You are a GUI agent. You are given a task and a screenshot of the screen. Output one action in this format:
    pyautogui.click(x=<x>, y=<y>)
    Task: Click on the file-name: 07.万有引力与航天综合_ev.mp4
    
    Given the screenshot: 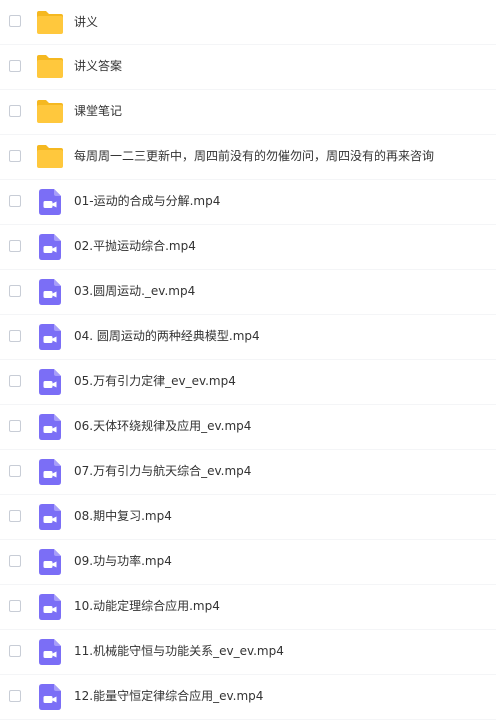 What is the action you would take?
    pyautogui.click(x=162, y=471)
    